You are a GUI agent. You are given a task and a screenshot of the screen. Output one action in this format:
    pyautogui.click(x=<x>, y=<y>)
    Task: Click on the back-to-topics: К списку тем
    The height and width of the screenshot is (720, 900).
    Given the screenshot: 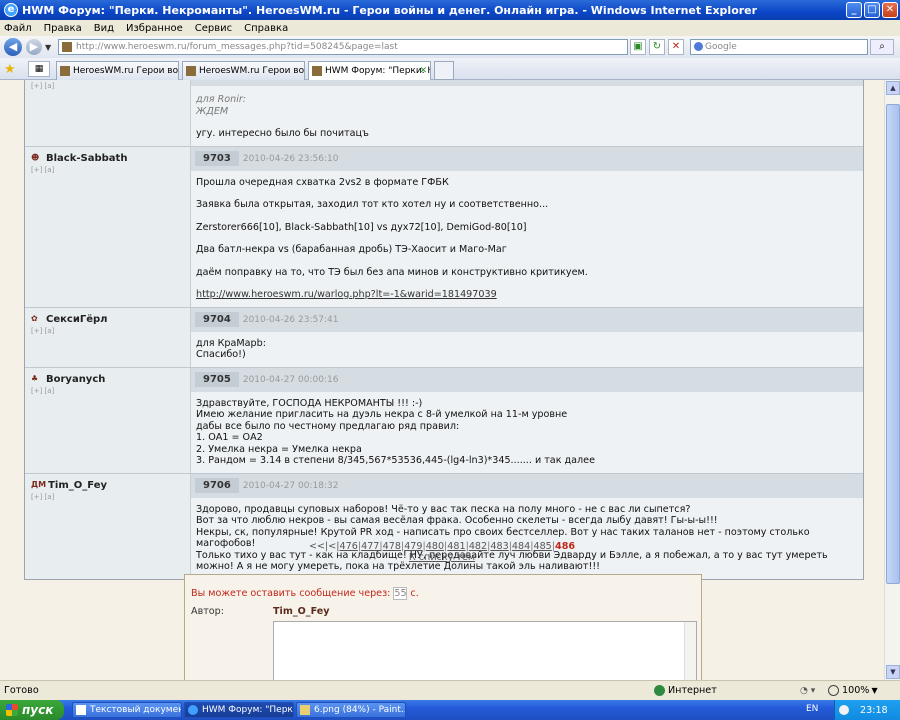 What is the action you would take?
    pyautogui.click(x=442, y=557)
    